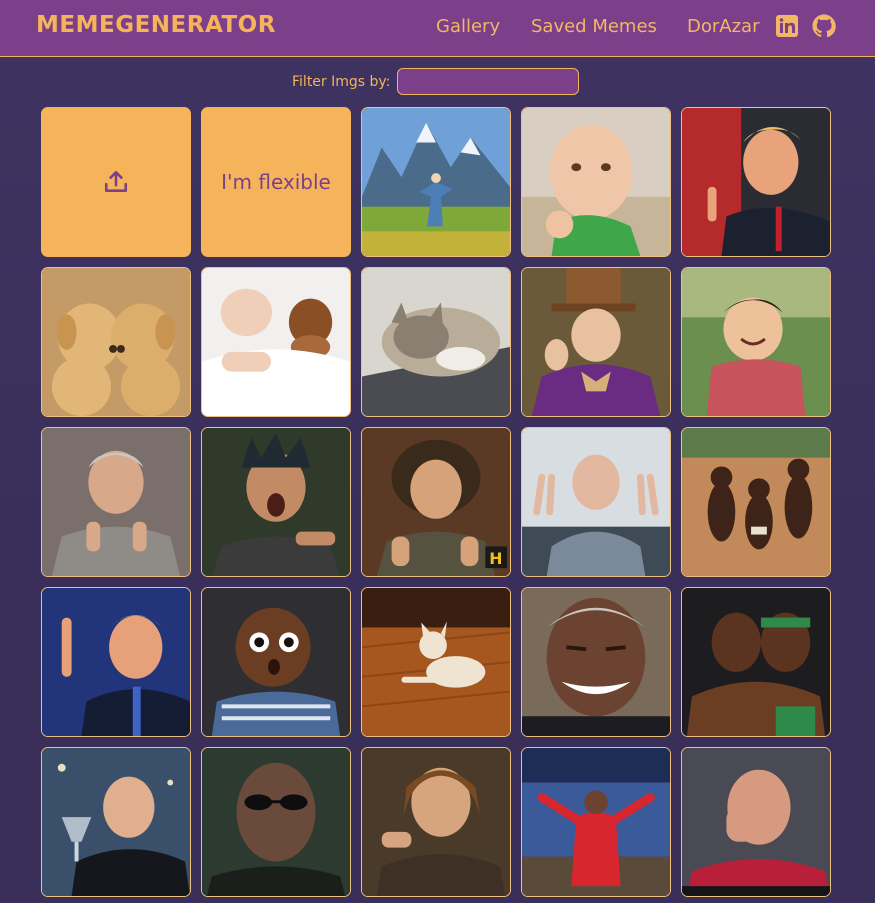  I want to click on filter-input, so click(488, 81).